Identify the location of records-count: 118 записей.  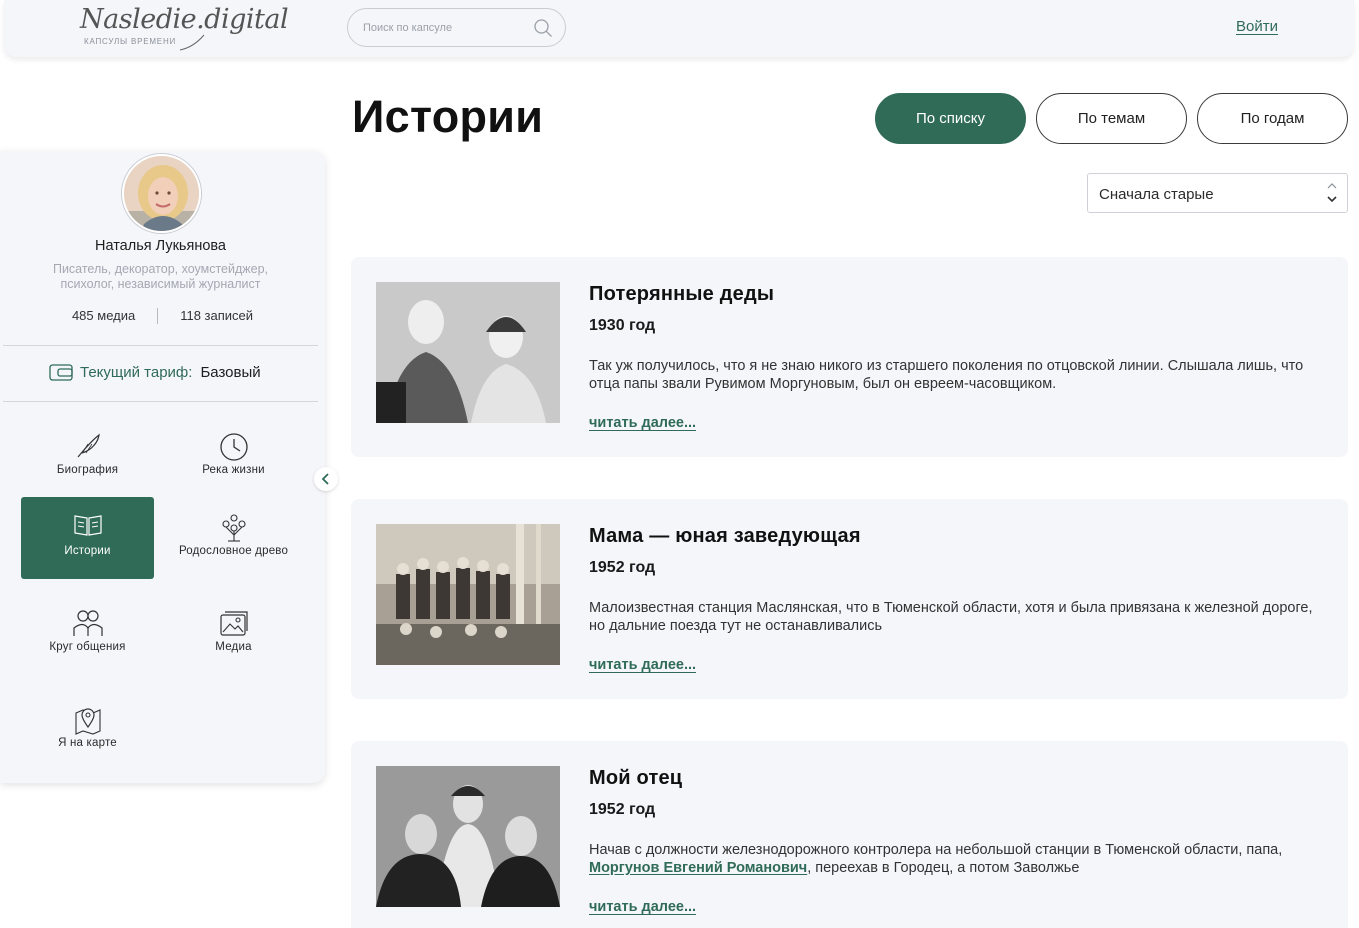
(217, 315).